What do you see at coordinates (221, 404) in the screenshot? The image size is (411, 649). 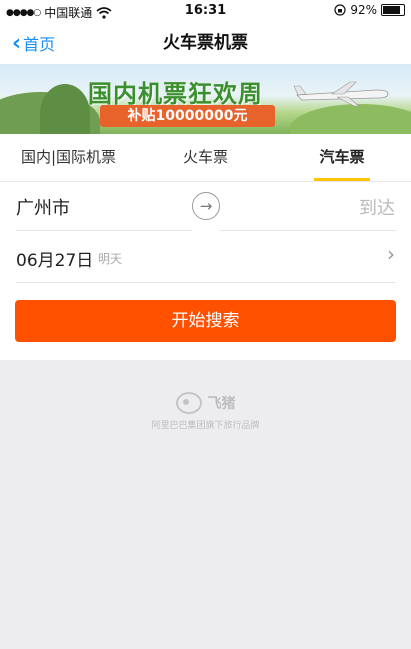 I see `brand-name: 飞猪` at bounding box center [221, 404].